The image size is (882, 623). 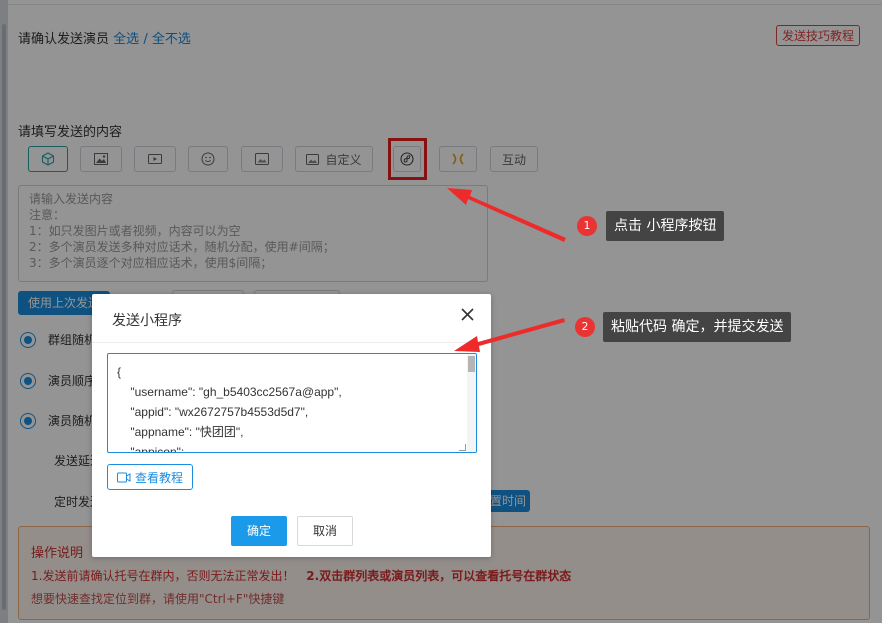 What do you see at coordinates (471, 364) in the screenshot?
I see `code-scroll-thumb` at bounding box center [471, 364].